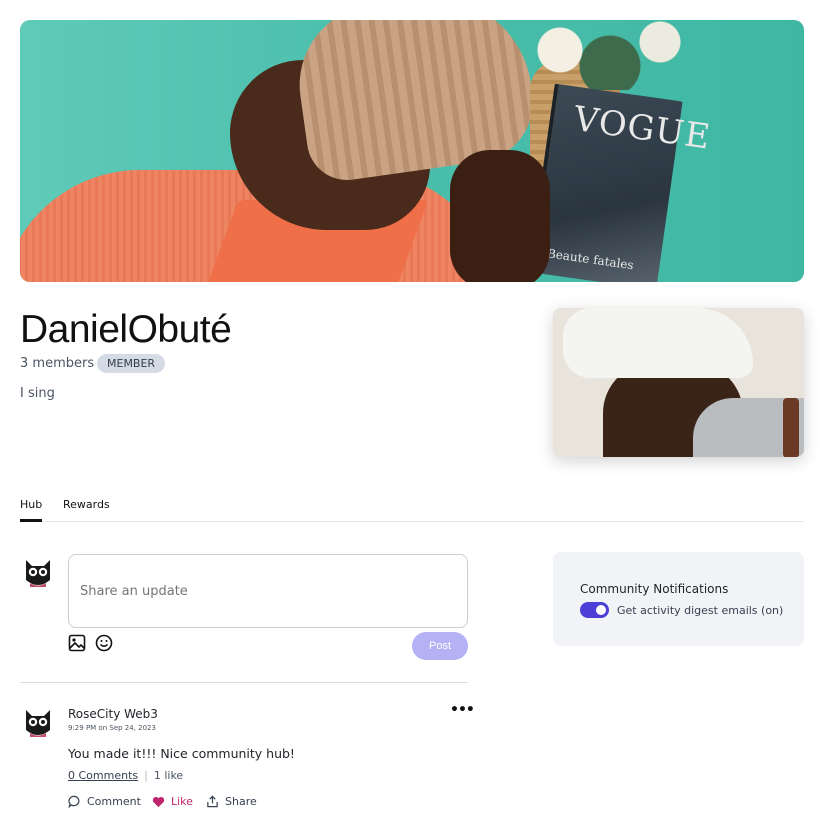 Image resolution: width=828 pixels, height=825 pixels. Describe the element at coordinates (622, 183) in the screenshot. I see `banner-magazine: VOGUE Beaute fatales` at that location.